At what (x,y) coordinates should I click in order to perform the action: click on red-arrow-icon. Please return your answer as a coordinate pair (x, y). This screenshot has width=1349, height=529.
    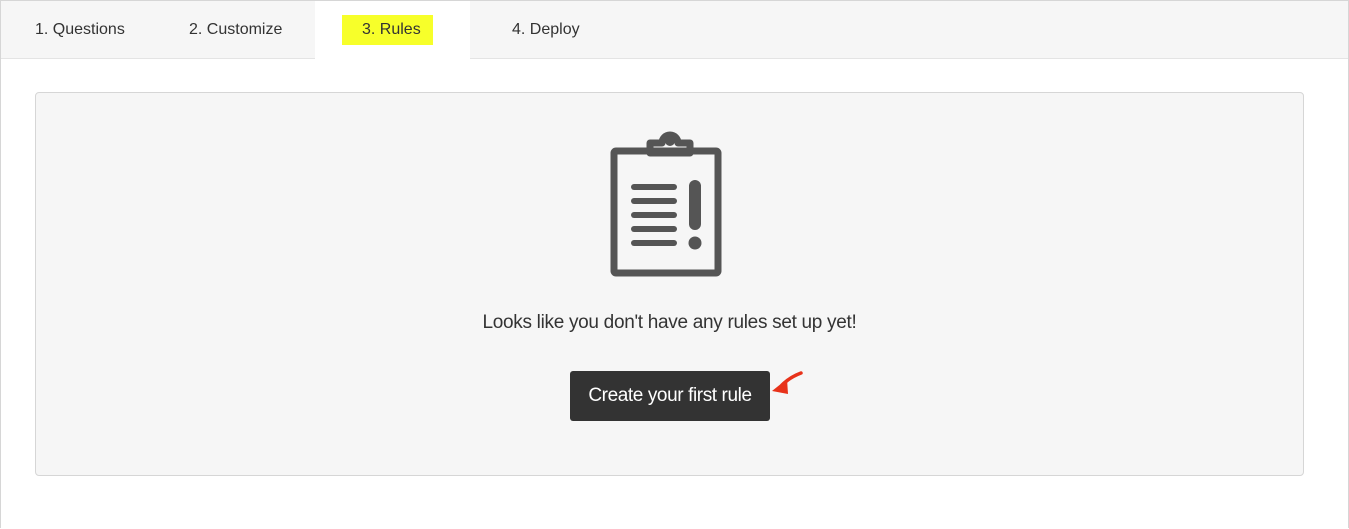
    Looking at the image, I should click on (787, 382).